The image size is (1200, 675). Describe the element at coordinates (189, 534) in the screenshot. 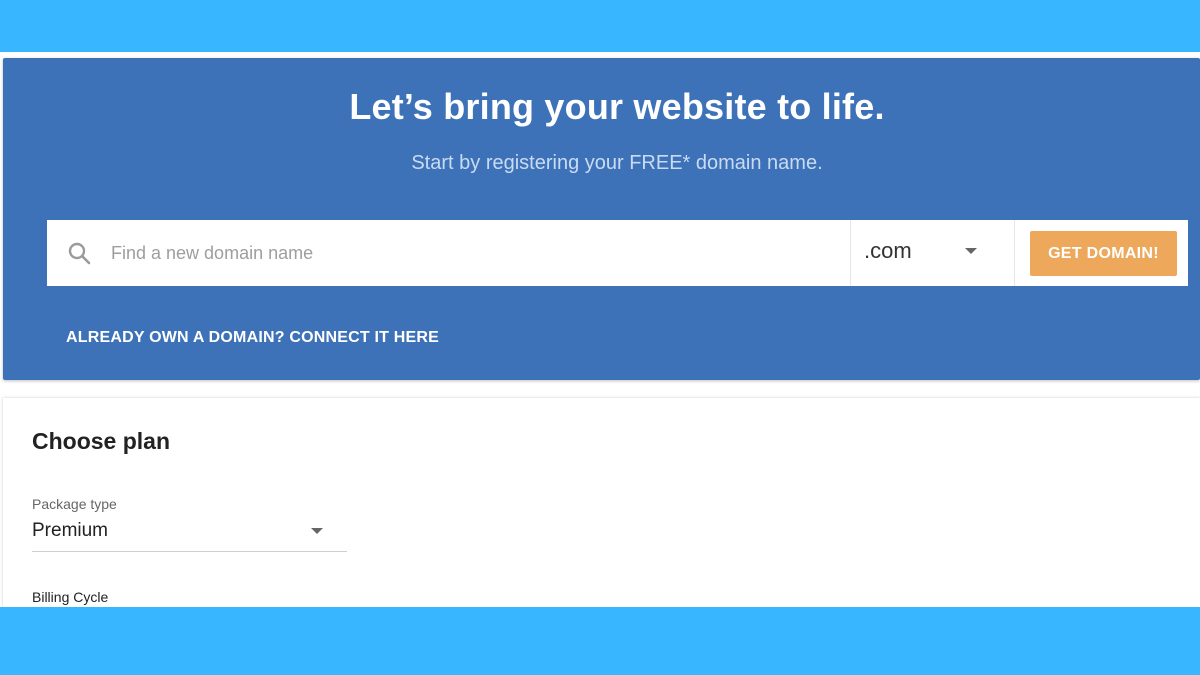

I see `package-type-dropdown: Premium` at that location.